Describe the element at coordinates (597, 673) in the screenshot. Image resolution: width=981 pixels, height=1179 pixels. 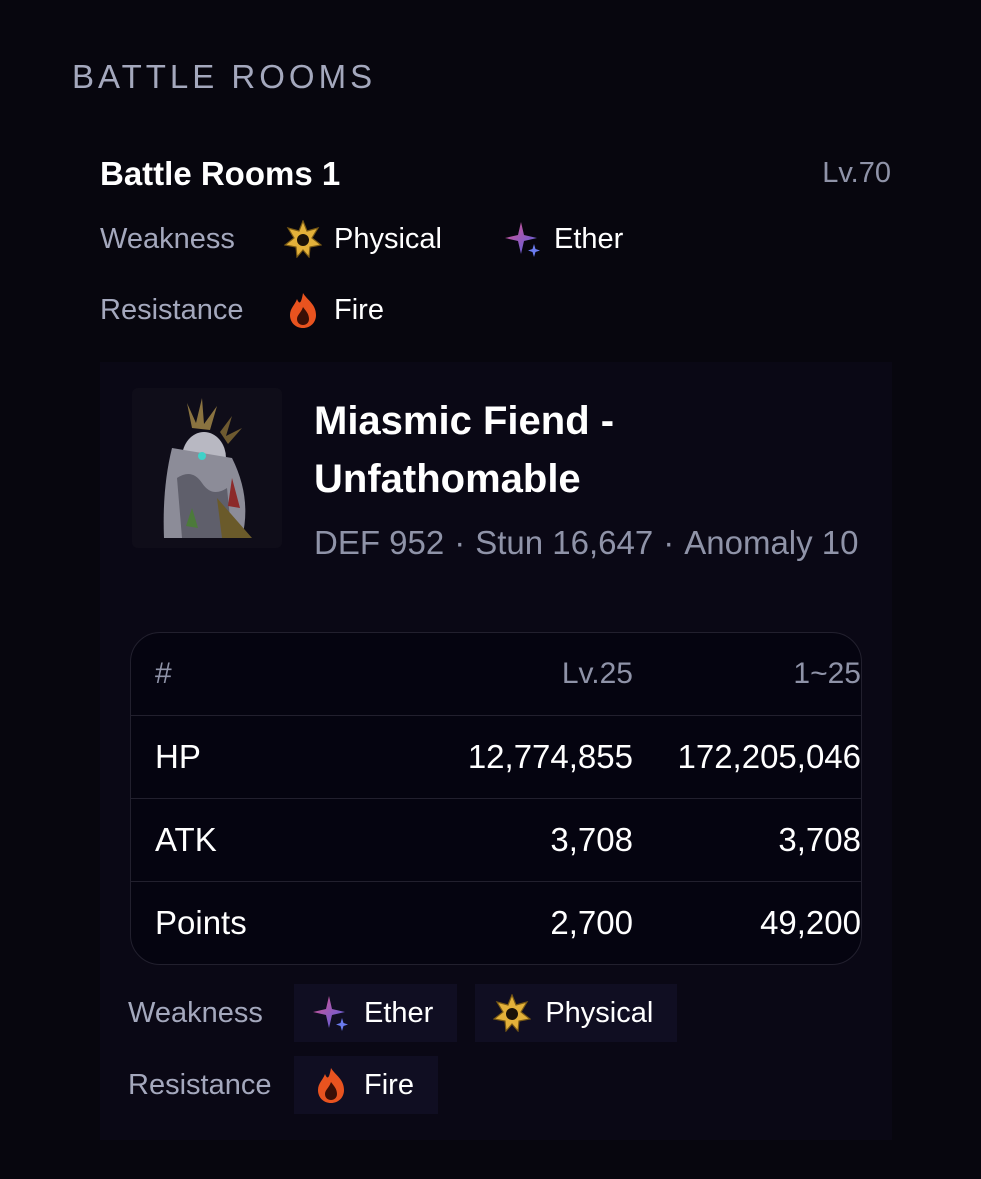
I see `column-header: Lv.25` at that location.